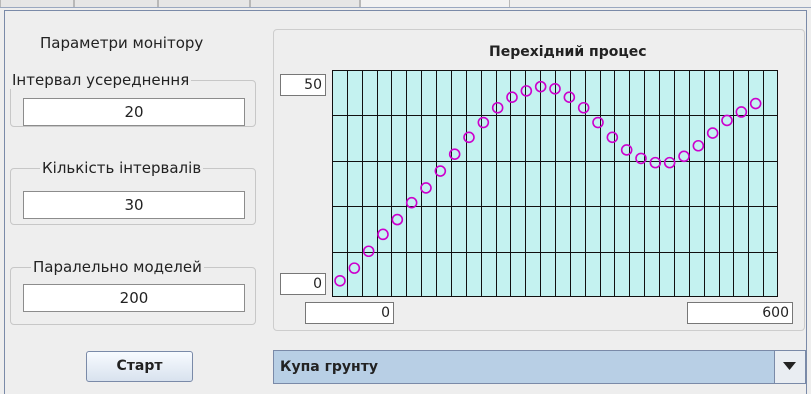  I want to click on x-min-label: 0, so click(349, 313).